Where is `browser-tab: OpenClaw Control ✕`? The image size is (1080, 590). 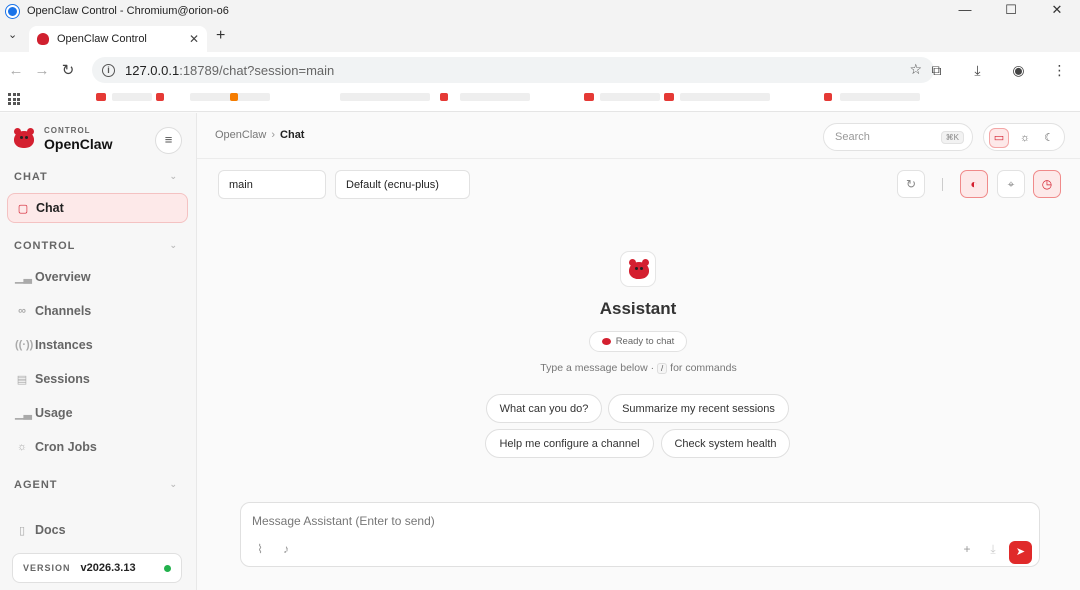 browser-tab: OpenClaw Control ✕ is located at coordinates (118, 39).